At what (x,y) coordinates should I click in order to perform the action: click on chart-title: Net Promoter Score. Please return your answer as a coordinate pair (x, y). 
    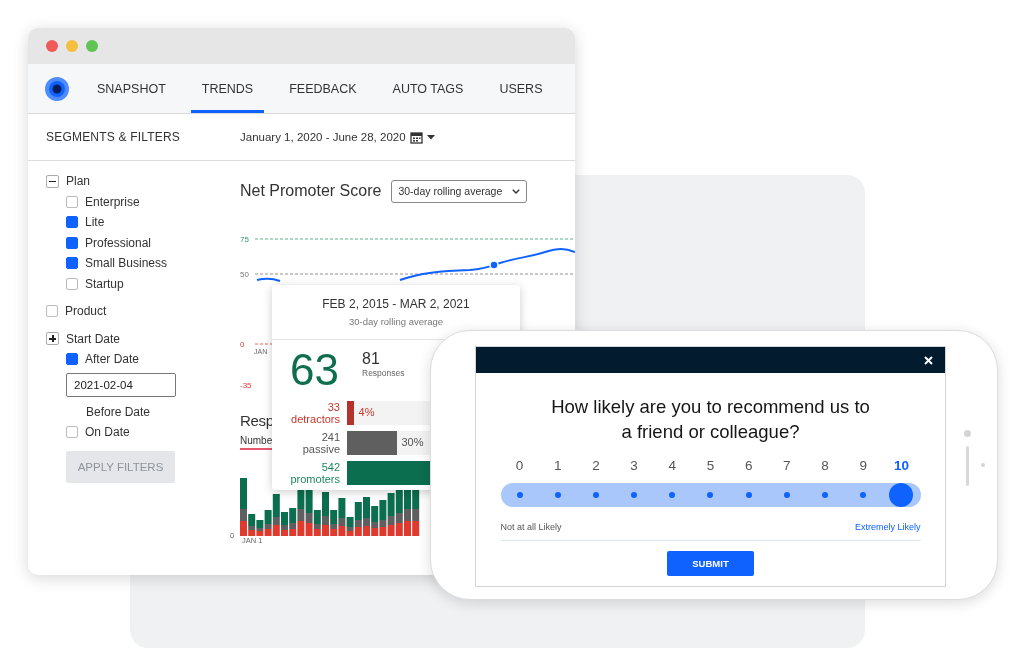
    Looking at the image, I should click on (311, 191).